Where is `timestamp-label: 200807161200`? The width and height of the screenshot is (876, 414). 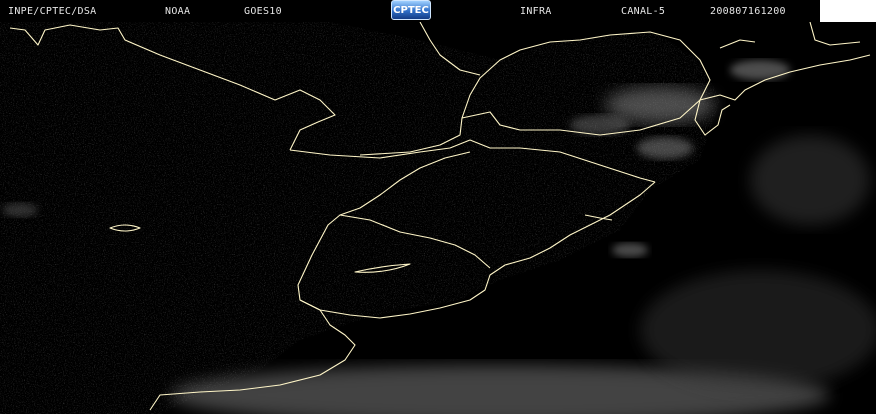
timestamp-label: 200807161200 is located at coordinates (748, 11).